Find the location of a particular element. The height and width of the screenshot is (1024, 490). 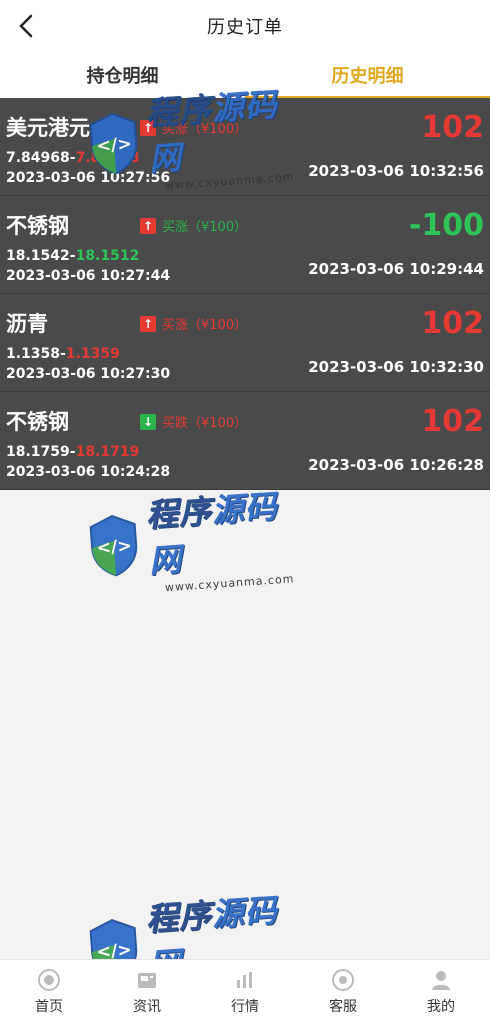

order-symbol: 美元港元 is located at coordinates (48, 128).